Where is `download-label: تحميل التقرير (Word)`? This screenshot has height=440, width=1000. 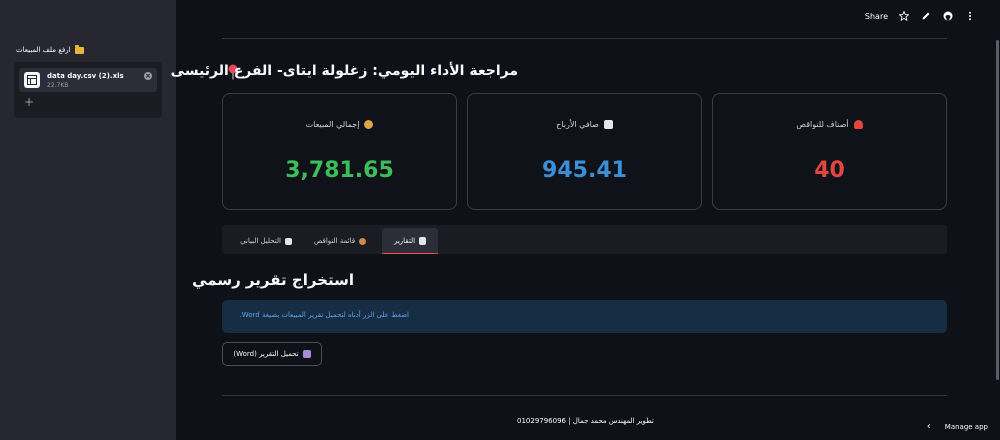 download-label: تحميل التقرير (Word) is located at coordinates (266, 354).